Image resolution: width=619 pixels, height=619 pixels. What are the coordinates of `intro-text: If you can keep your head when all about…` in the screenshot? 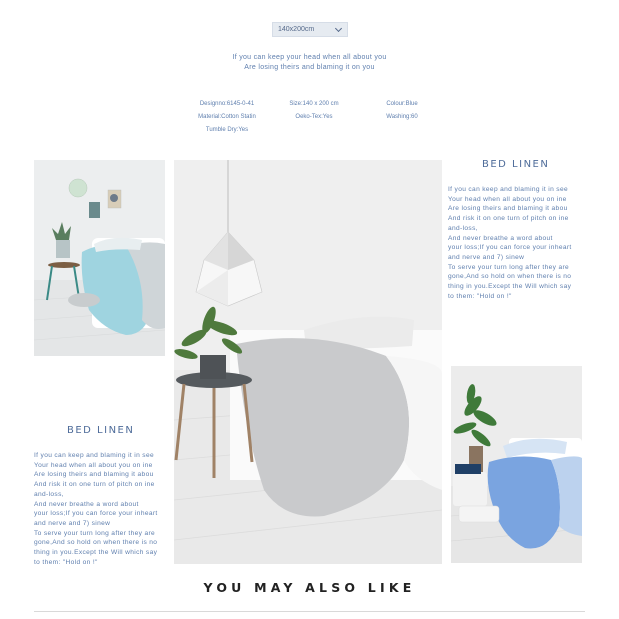 It's located at (309, 63).